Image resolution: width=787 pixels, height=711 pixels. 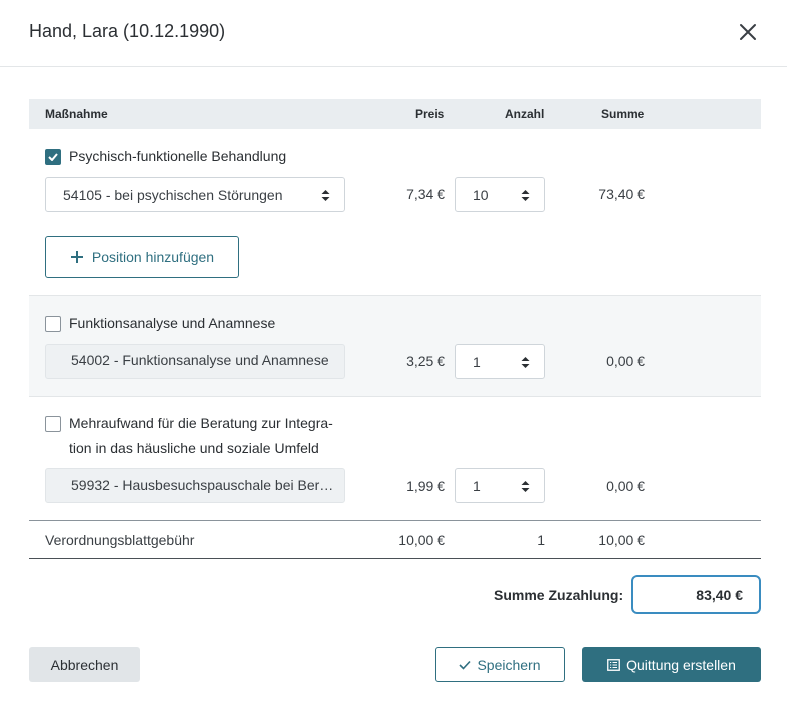 I want to click on sum-value: 73,40 €, so click(x=621, y=194).